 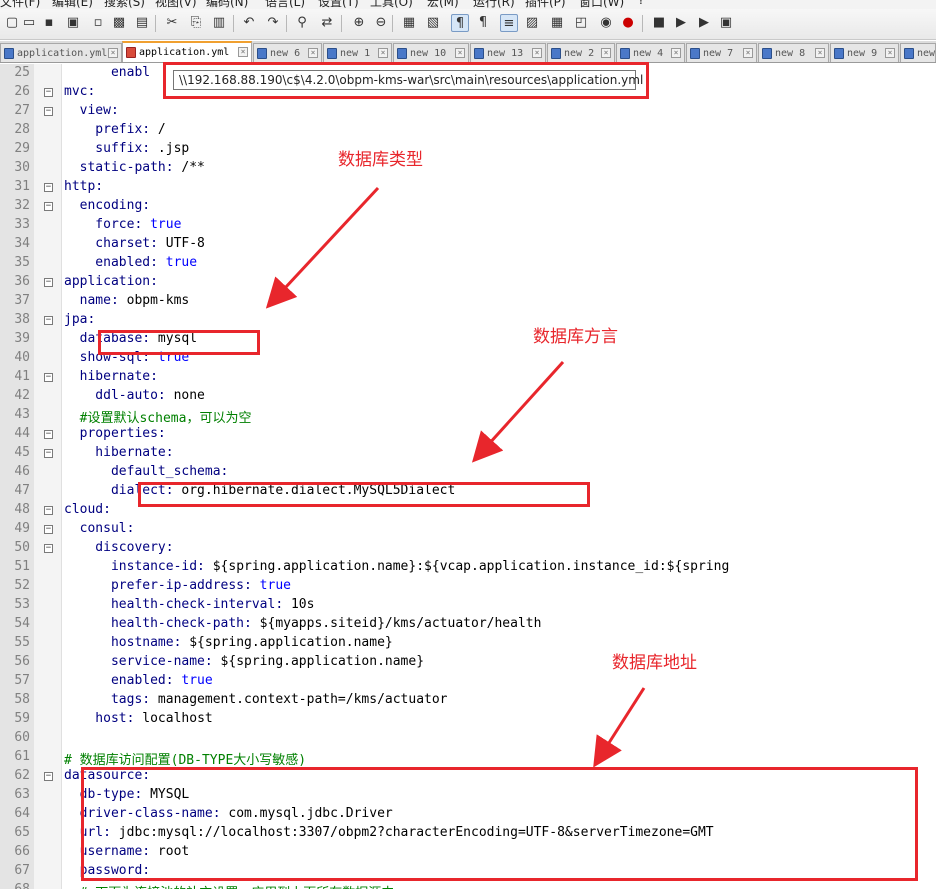 What do you see at coordinates (641, 3) in the screenshot?
I see `menu-item-12: ?` at bounding box center [641, 3].